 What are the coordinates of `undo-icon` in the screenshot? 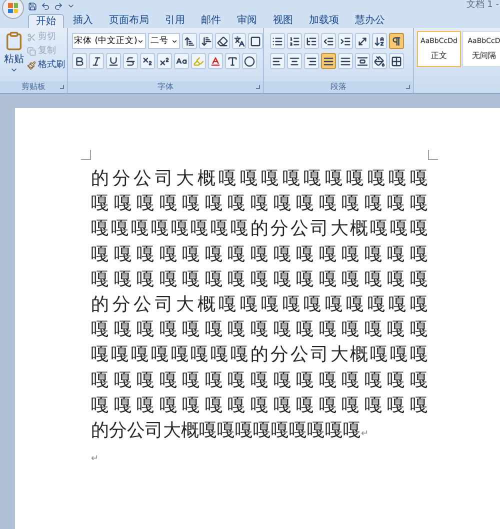 It's located at (45, 6).